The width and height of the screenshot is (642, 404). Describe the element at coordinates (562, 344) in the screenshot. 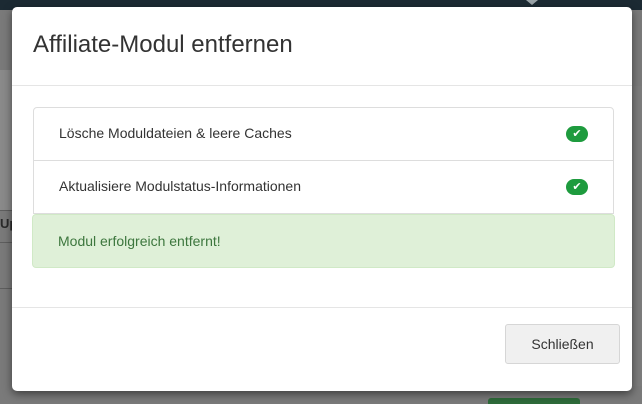

I see `close-button: Schließen` at that location.